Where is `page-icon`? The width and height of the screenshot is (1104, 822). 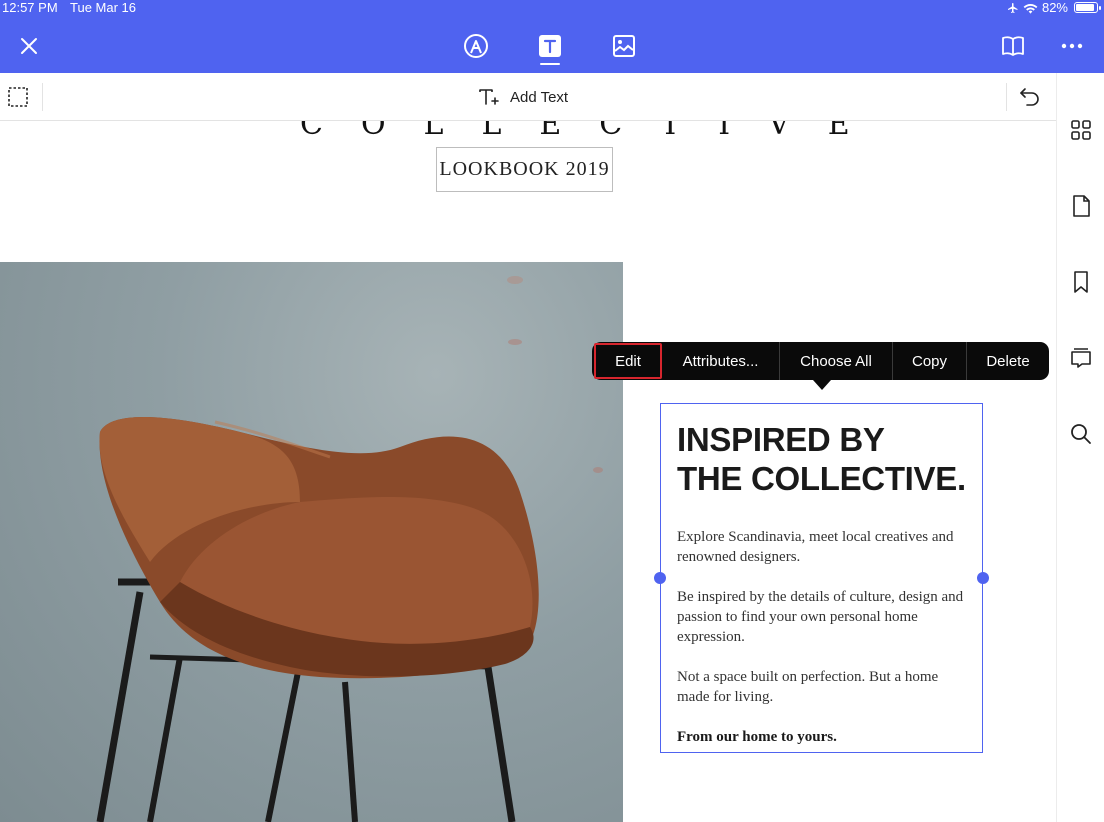
page-icon is located at coordinates (1081, 206).